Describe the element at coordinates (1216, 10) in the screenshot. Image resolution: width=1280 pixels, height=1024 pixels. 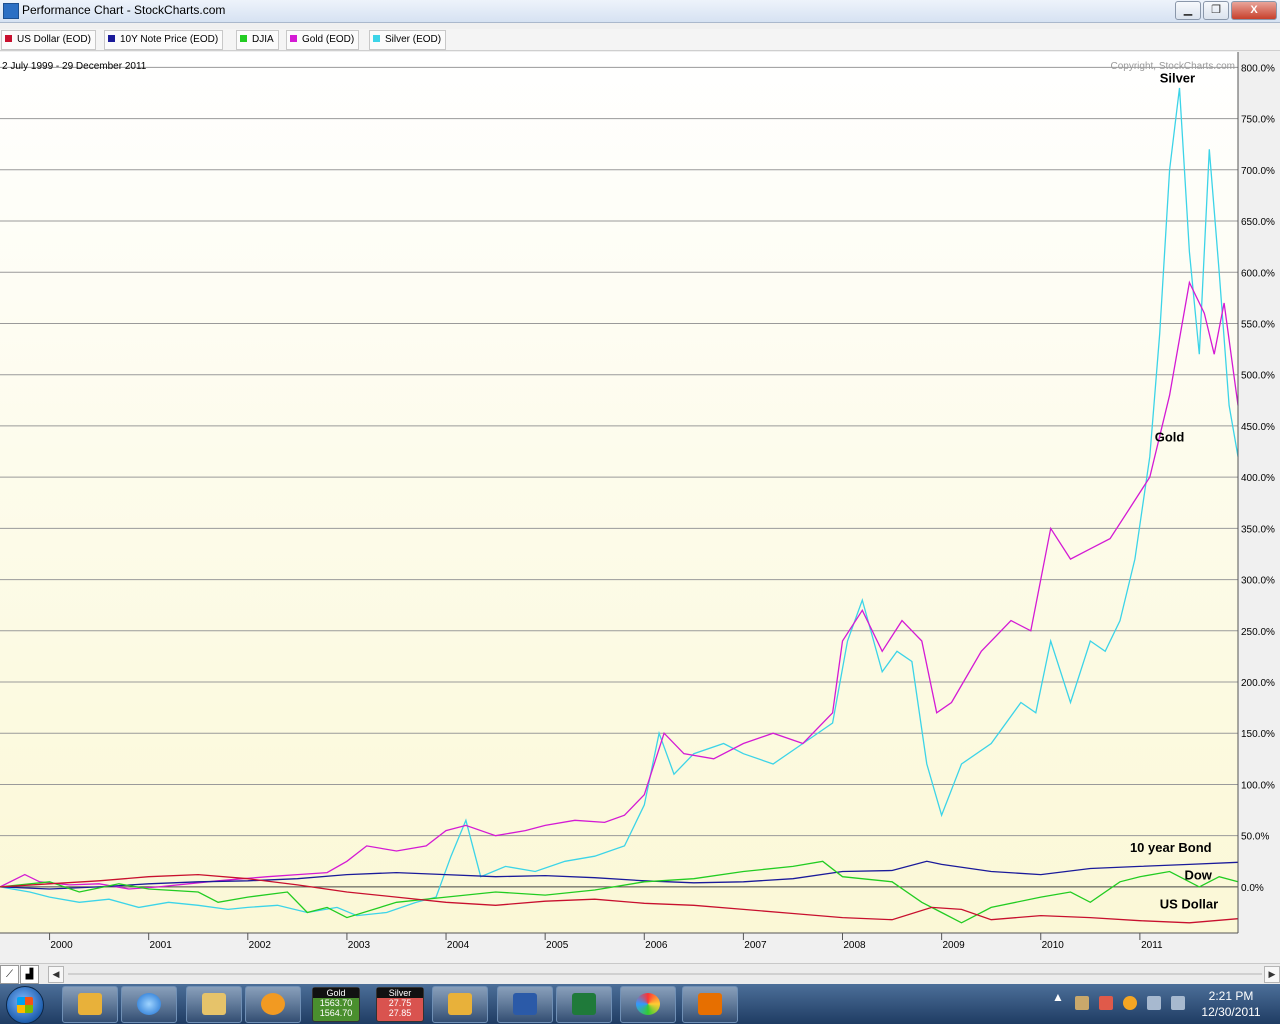
I see `restore-button: ❐` at that location.